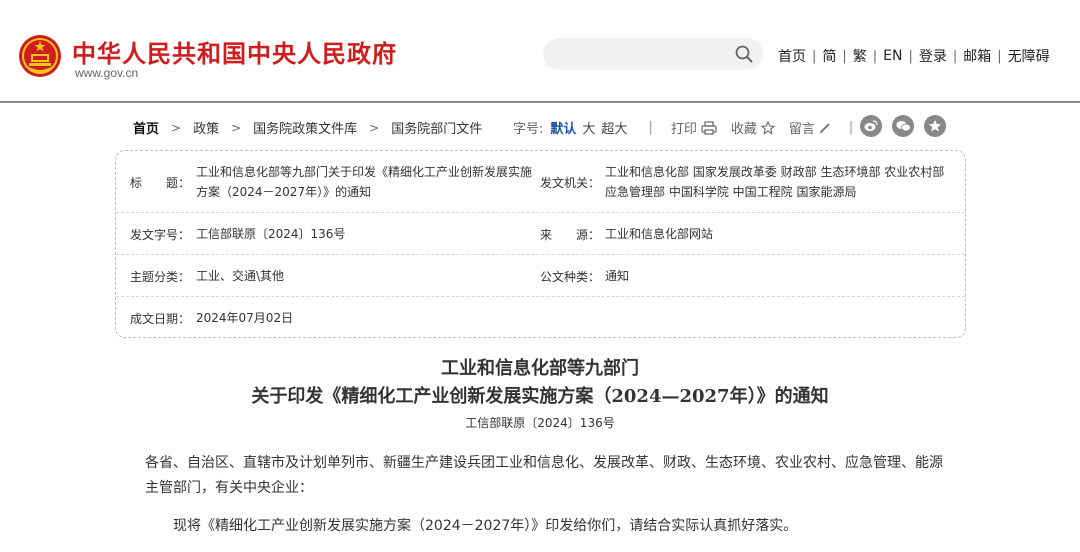 The image size is (1080, 552). I want to click on info-row-topic: 主题分类： 工业、交通\其他 公文种类： 通知, so click(540, 276).